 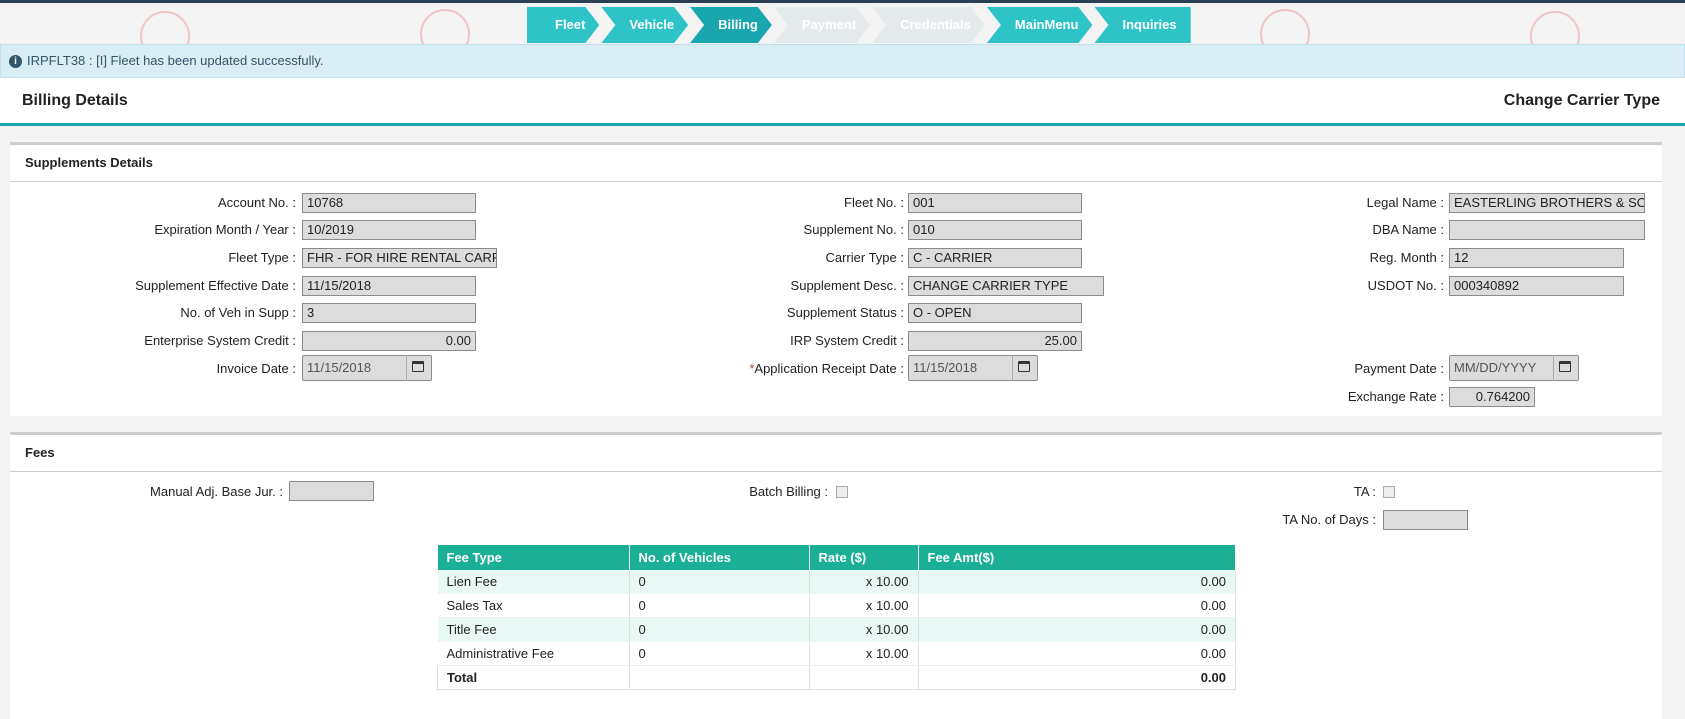 What do you see at coordinates (399, 258) in the screenshot?
I see `fleet-type-field: FHR - FOR HIRE RENTAL CARRIER` at bounding box center [399, 258].